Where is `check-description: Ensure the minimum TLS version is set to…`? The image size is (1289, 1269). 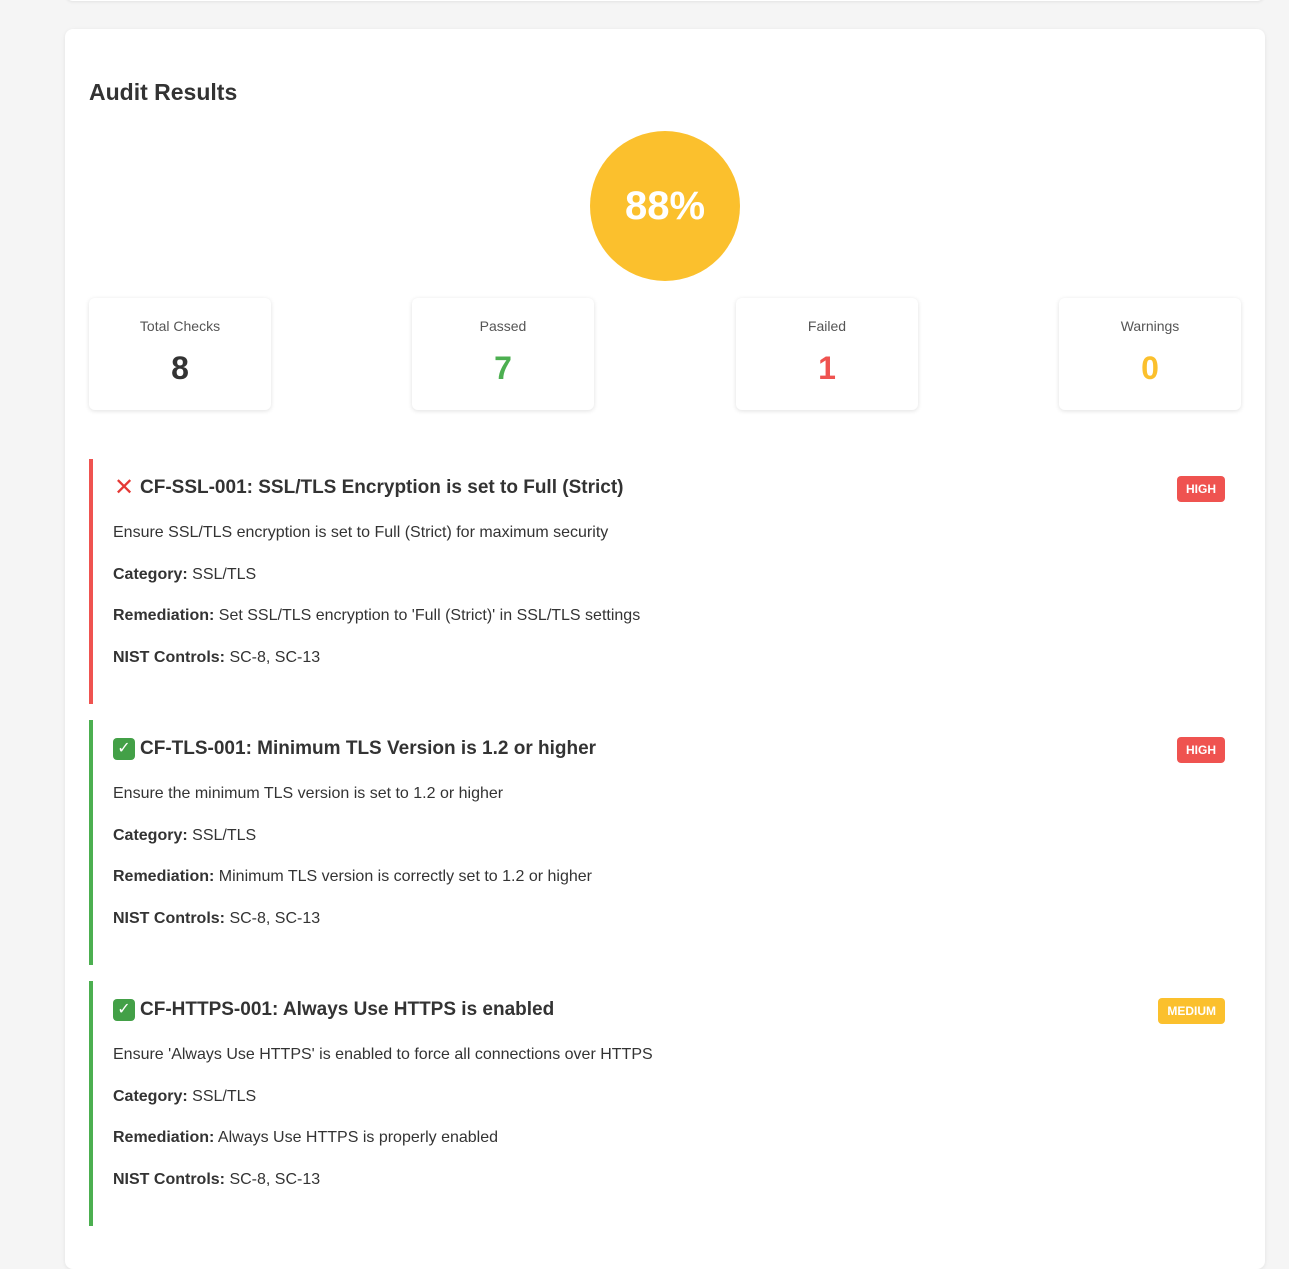 check-description: Ensure the minimum TLS version is set to… is located at coordinates (308, 793).